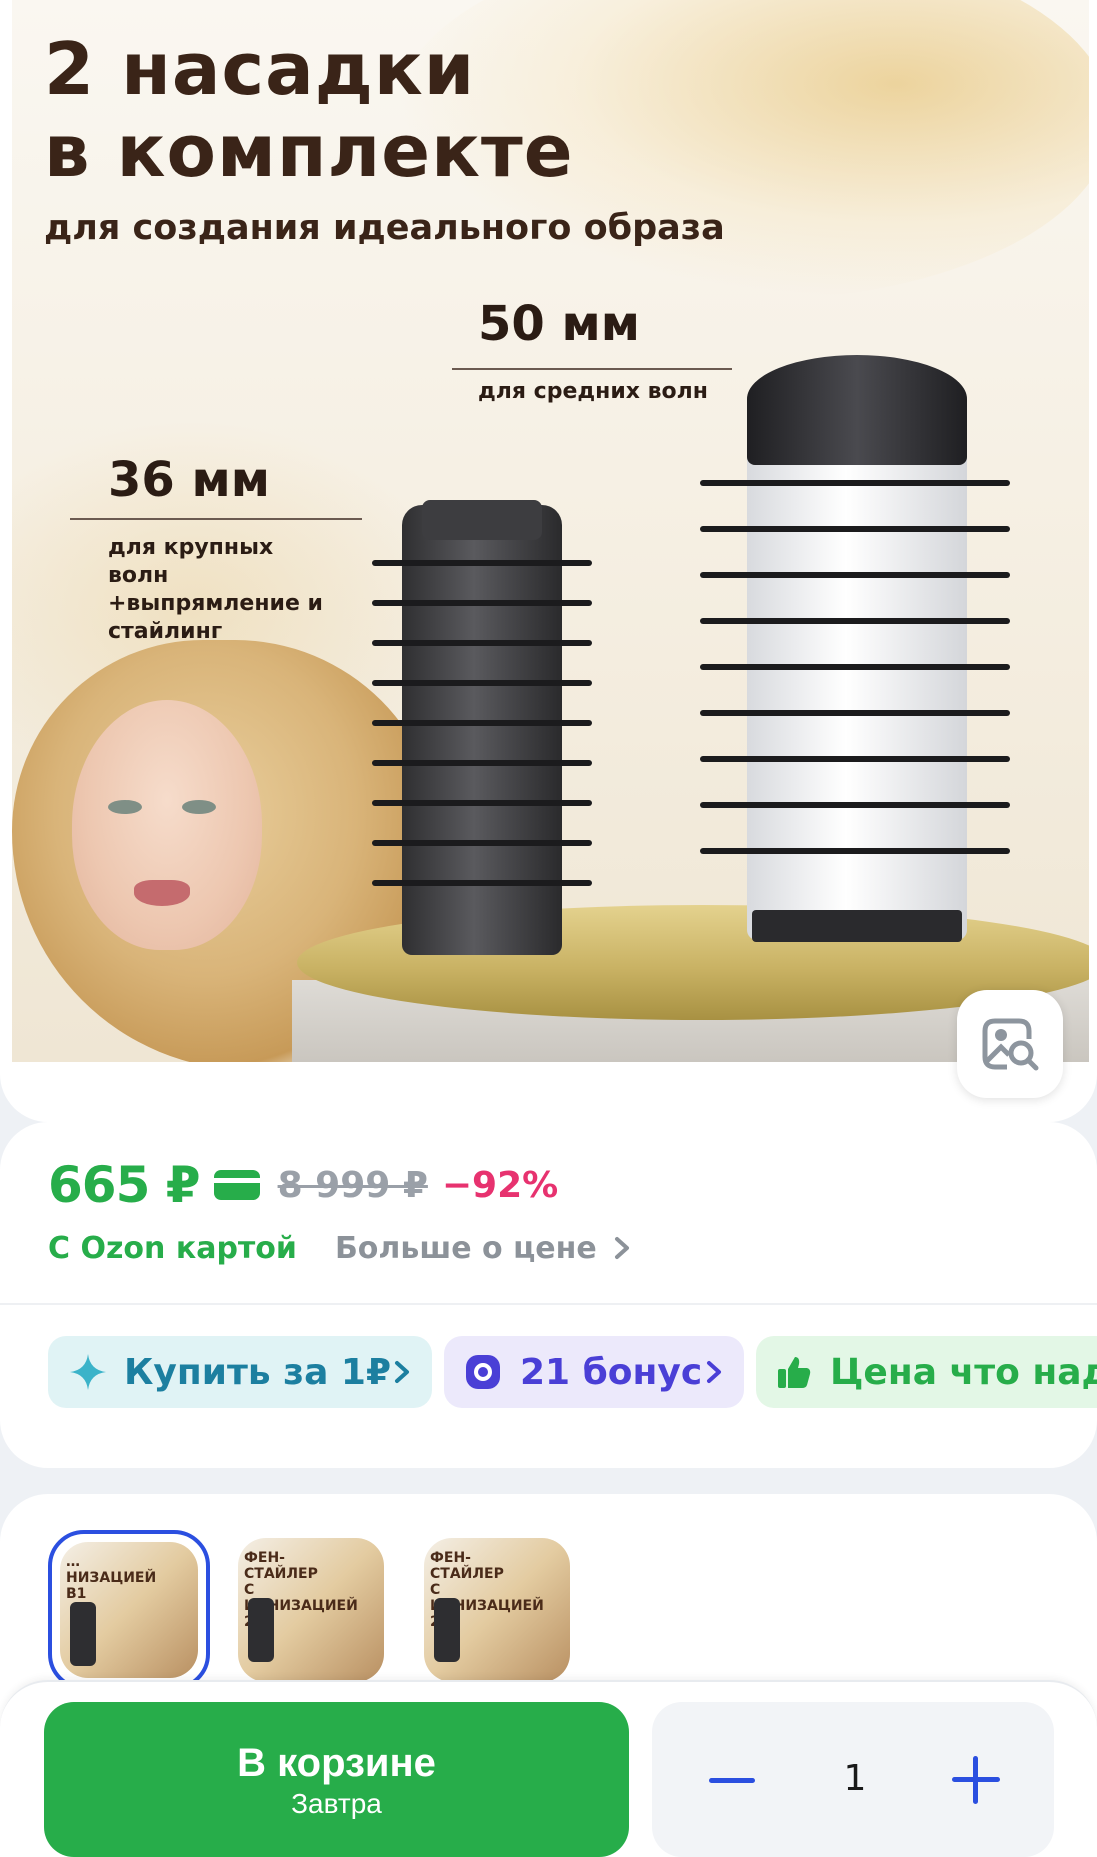  Describe the element at coordinates (124, 1185) in the screenshot. I see `price-current: 665 ₽` at that location.